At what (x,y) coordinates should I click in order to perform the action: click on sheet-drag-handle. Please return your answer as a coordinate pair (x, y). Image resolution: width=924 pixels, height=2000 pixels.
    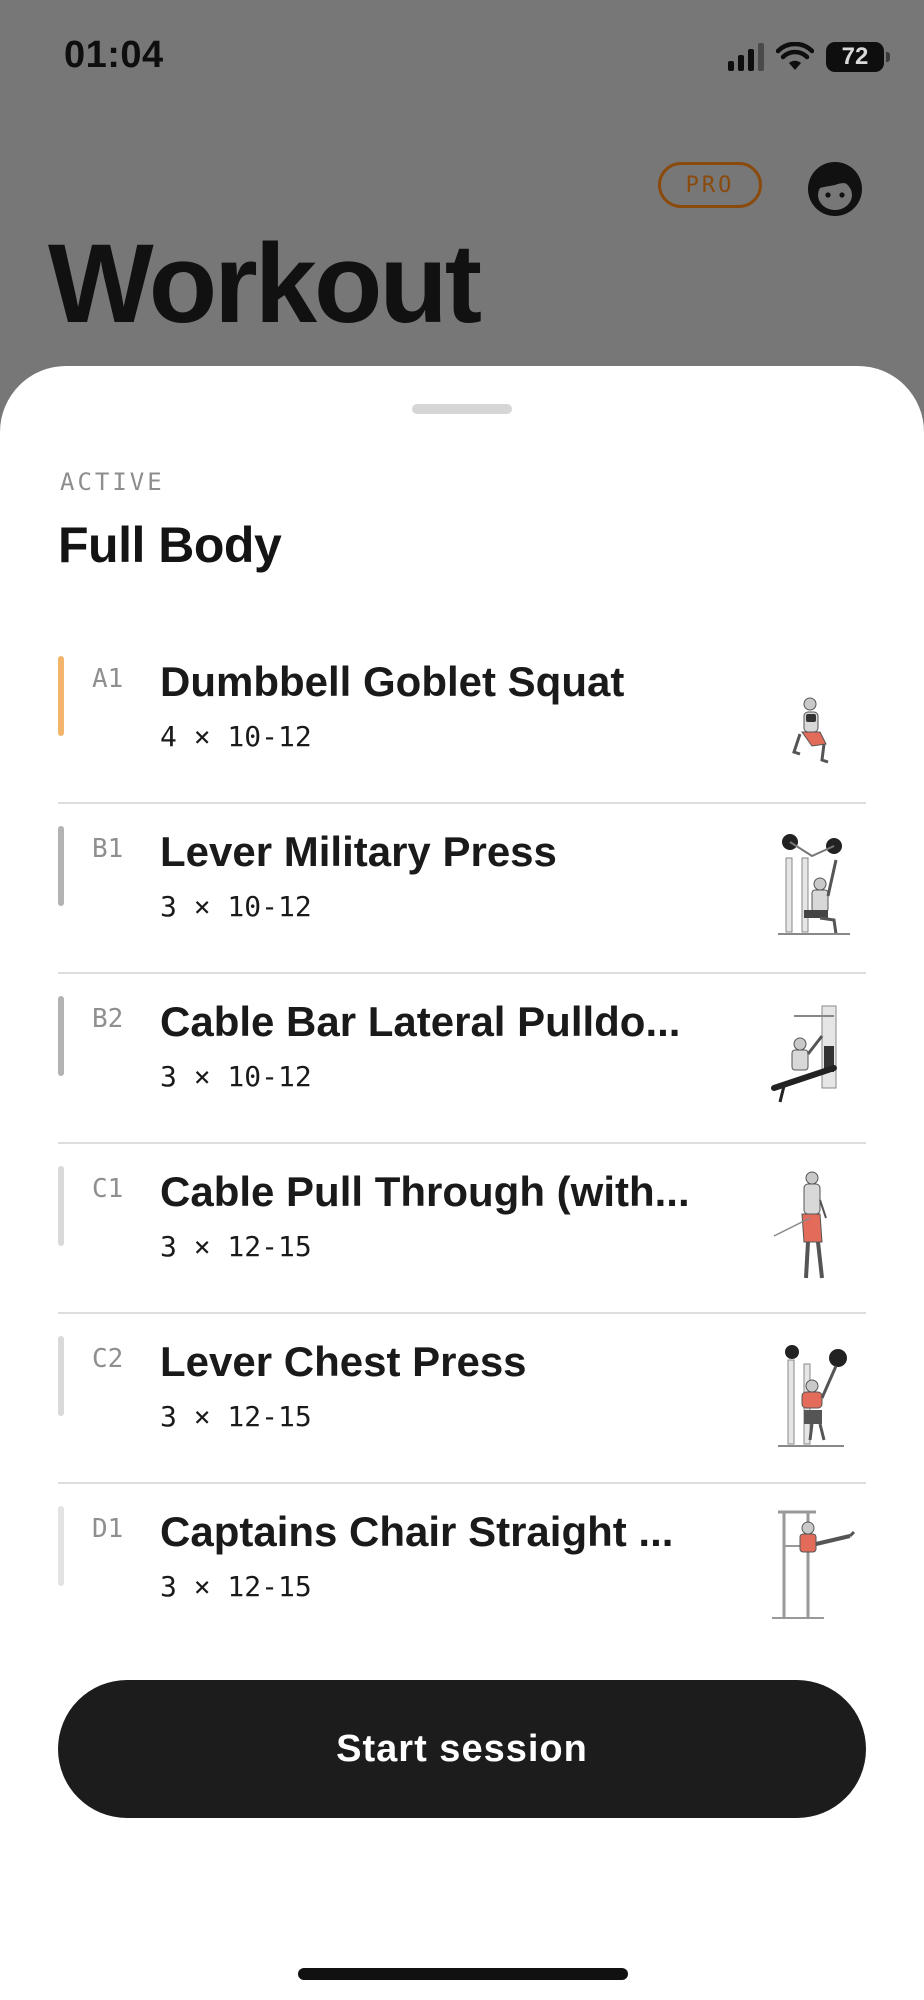
    Looking at the image, I should click on (462, 409).